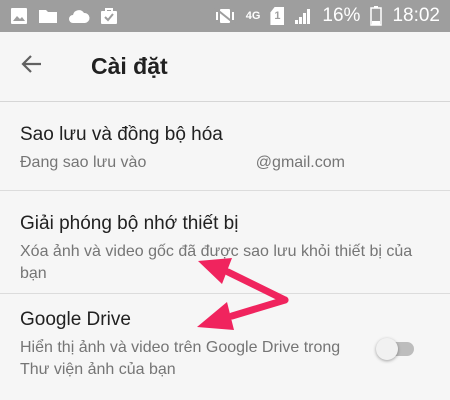 The height and width of the screenshot is (400, 450). I want to click on redacted-email, so click(203, 162).